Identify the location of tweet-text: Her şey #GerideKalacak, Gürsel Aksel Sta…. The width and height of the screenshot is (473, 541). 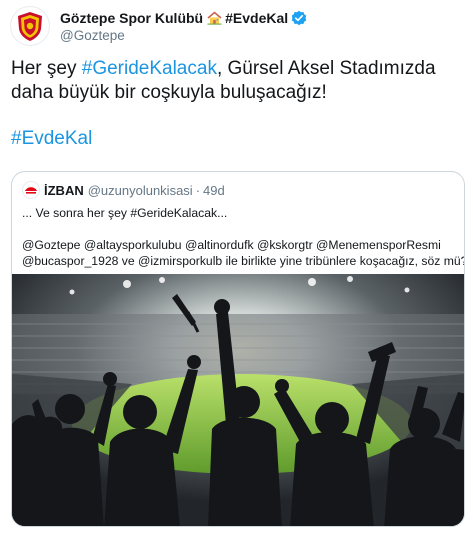
(237, 81).